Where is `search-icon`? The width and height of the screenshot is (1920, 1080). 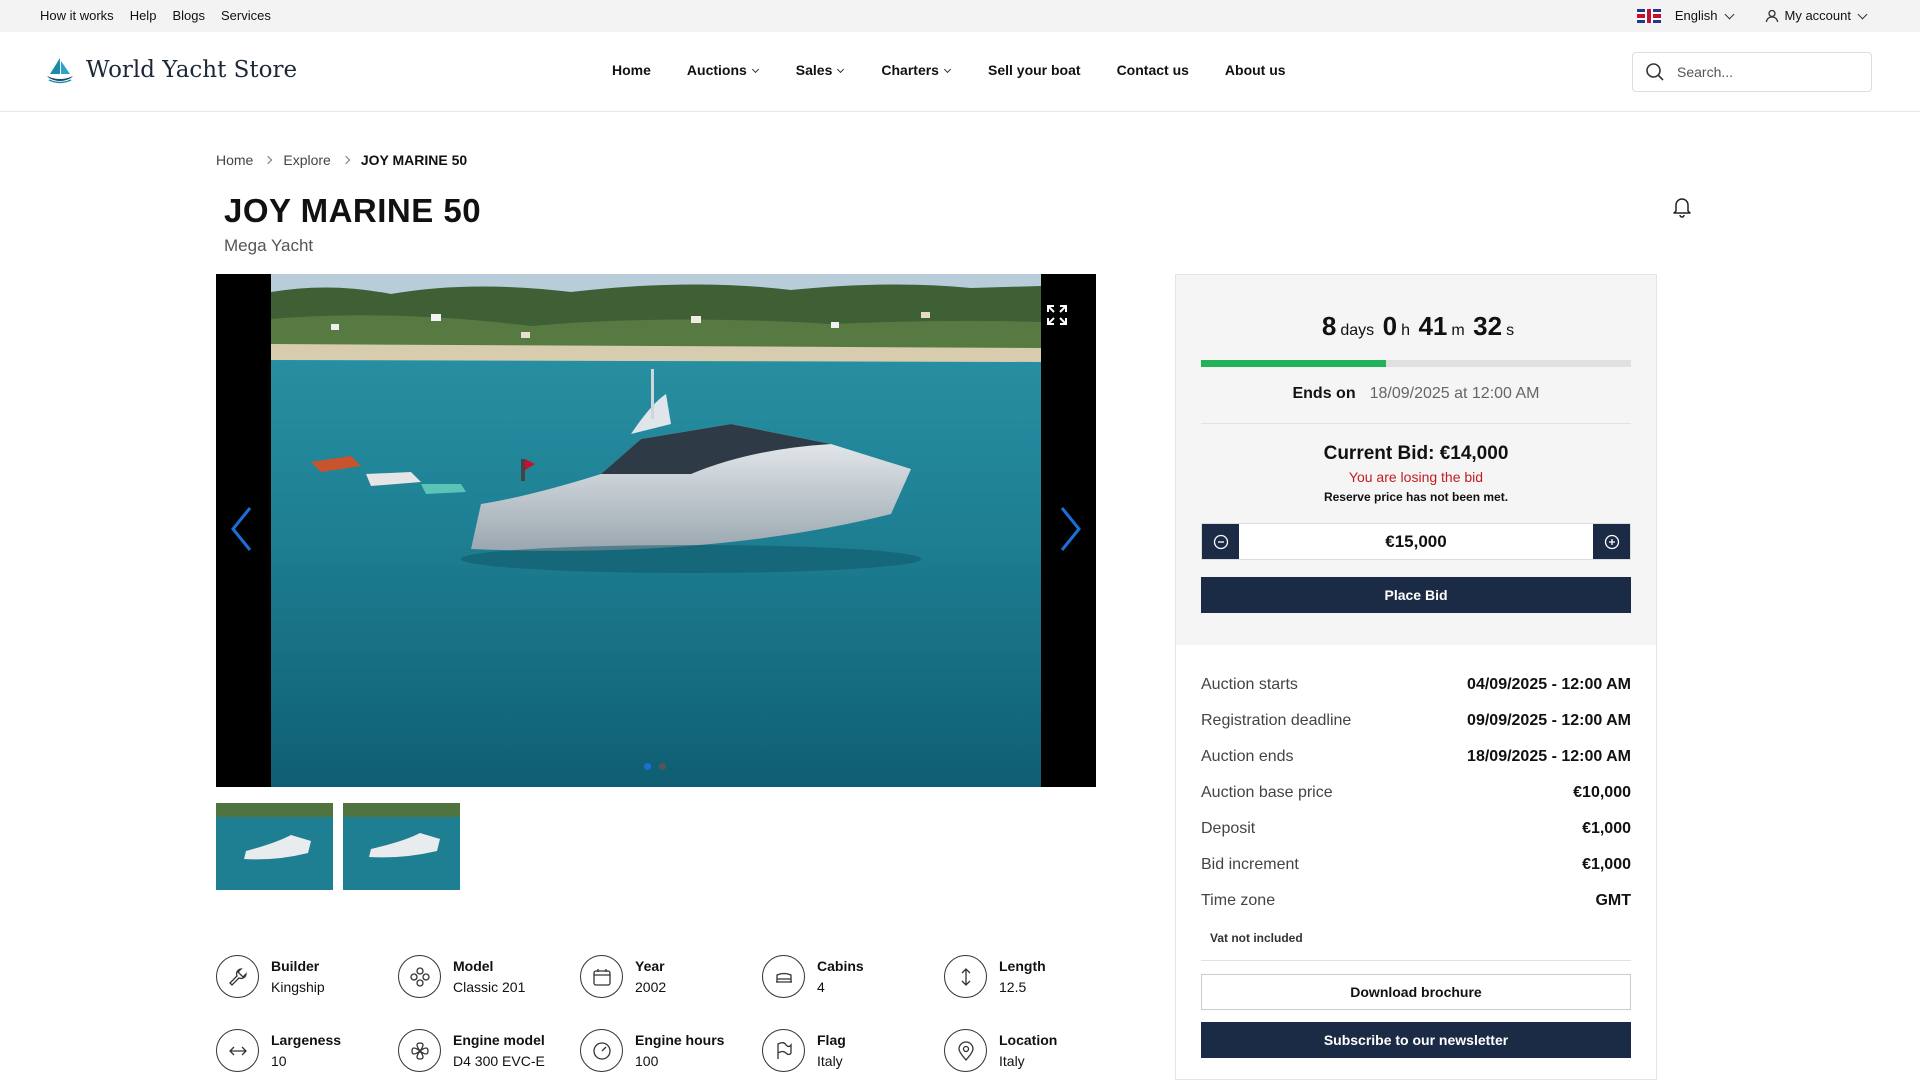
search-icon is located at coordinates (1655, 72).